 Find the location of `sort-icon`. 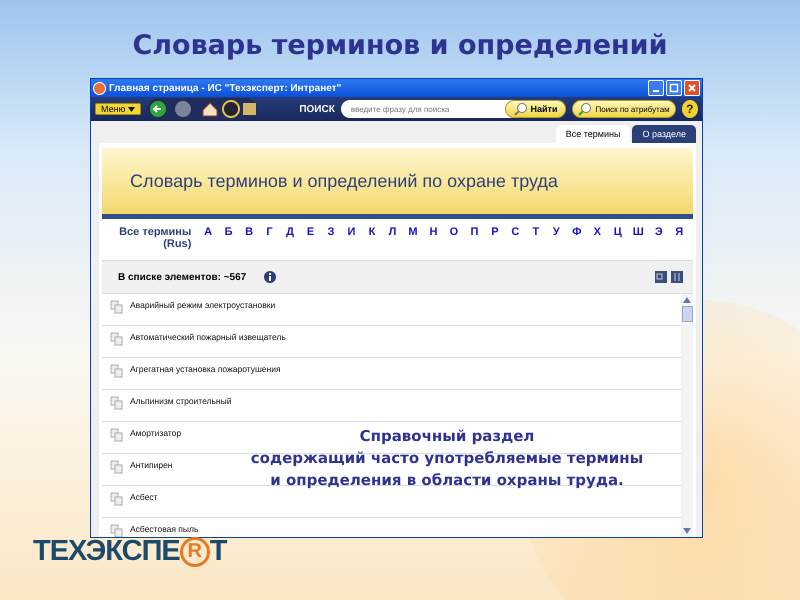

sort-icon is located at coordinates (677, 277).